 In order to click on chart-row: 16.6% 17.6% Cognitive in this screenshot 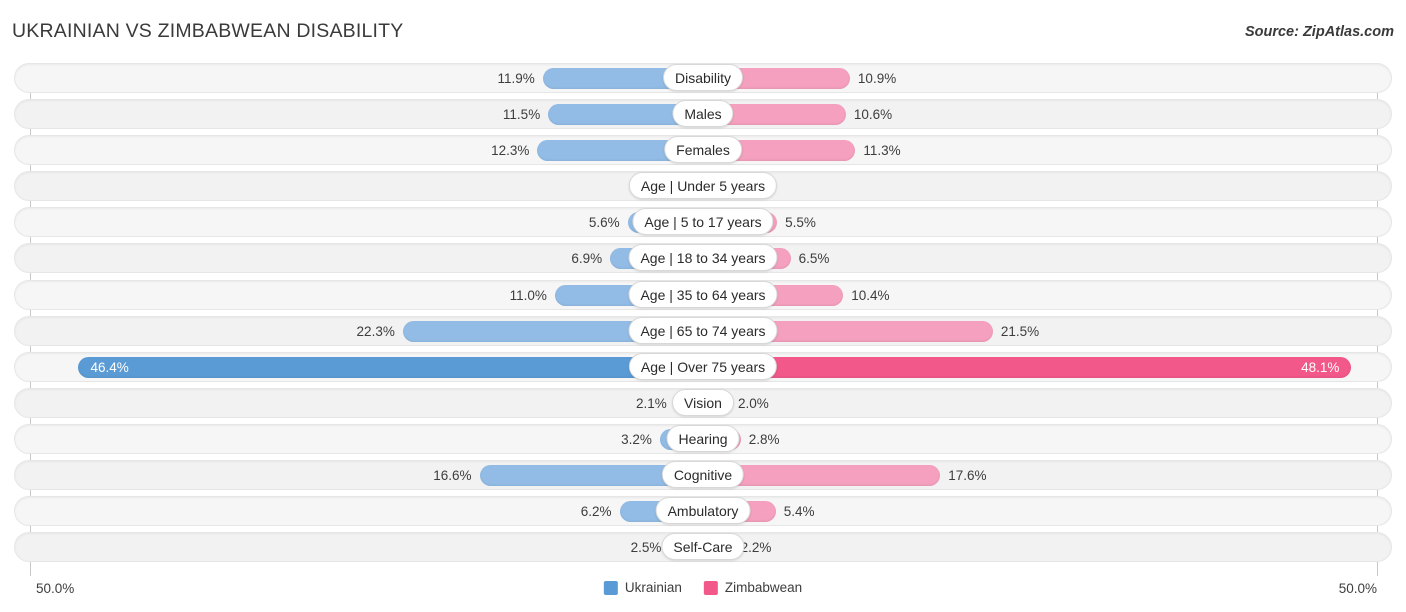, I will do `click(703, 475)`.